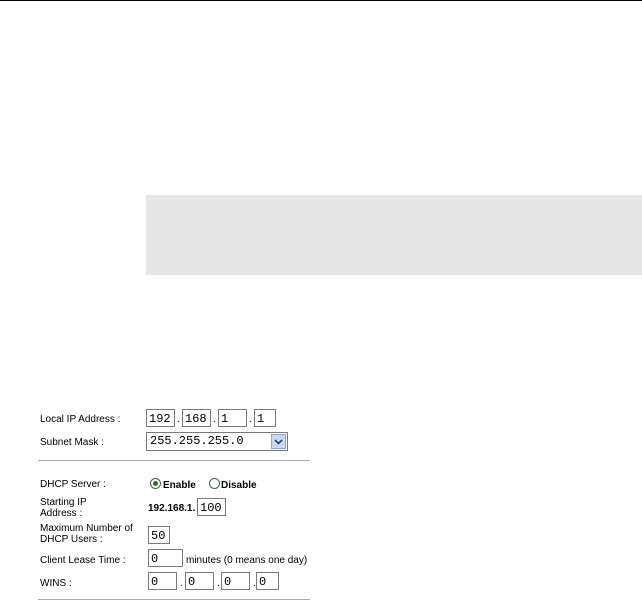 Image resolution: width=642 pixels, height=605 pixels. What do you see at coordinates (265, 418) in the screenshot?
I see `local-ip-octet-4: 1` at bounding box center [265, 418].